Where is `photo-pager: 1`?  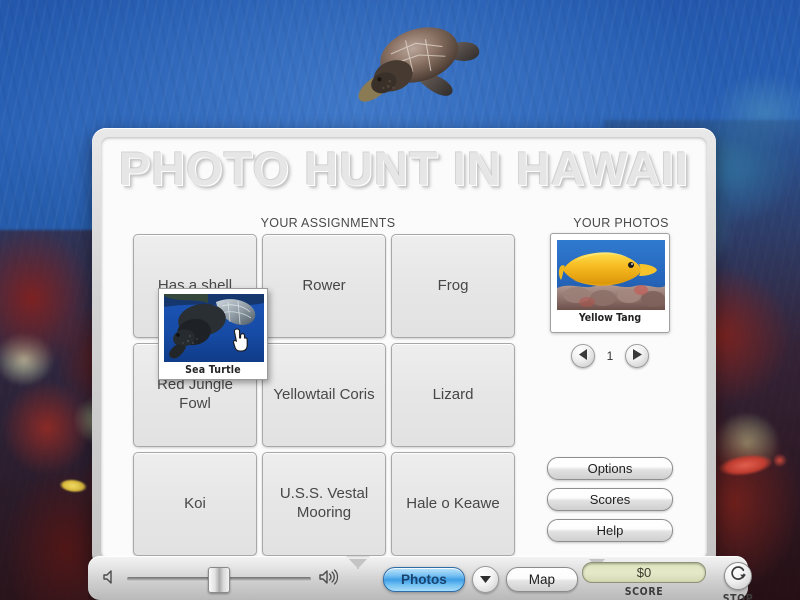
photo-pager: 1 is located at coordinates (610, 356).